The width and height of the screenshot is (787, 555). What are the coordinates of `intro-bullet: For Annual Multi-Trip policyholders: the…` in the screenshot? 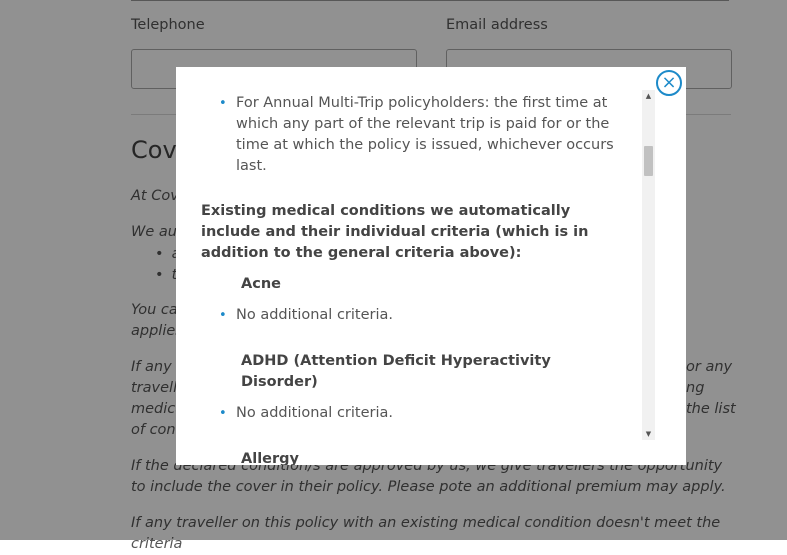 It's located at (416, 135).